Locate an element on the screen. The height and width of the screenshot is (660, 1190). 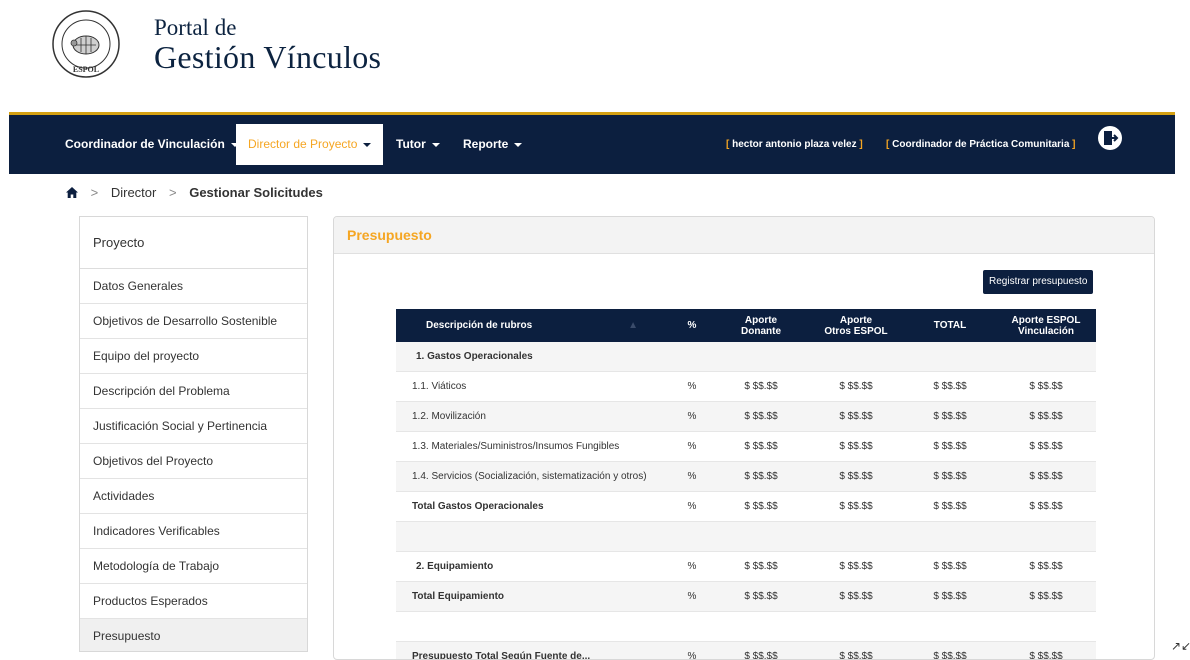
espol-logo: ESPOL is located at coordinates (86, 44).